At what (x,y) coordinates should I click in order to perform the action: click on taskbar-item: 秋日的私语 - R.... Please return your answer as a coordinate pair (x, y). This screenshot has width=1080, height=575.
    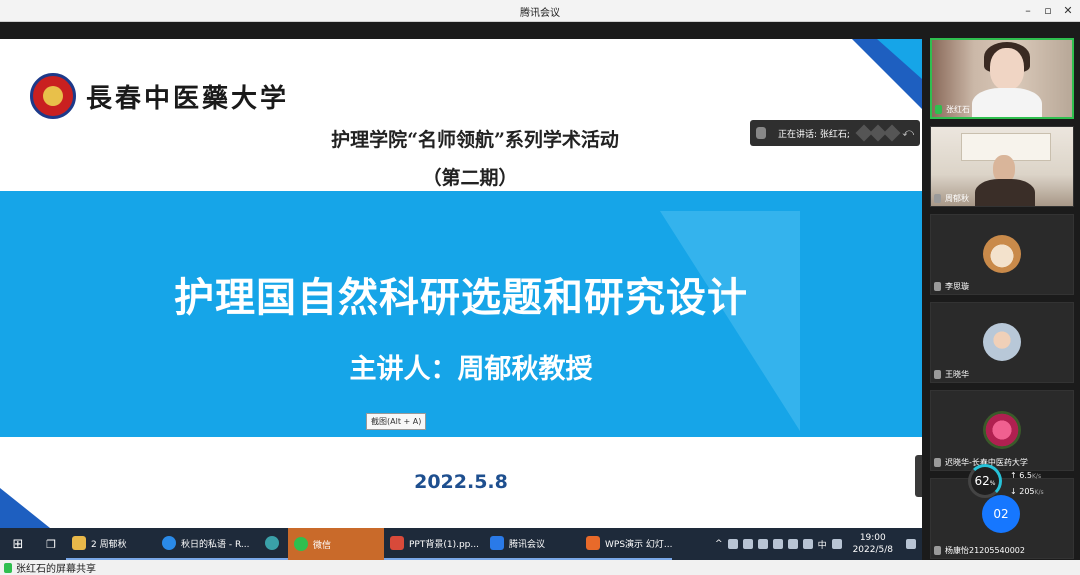
    Looking at the image, I should click on (206, 544).